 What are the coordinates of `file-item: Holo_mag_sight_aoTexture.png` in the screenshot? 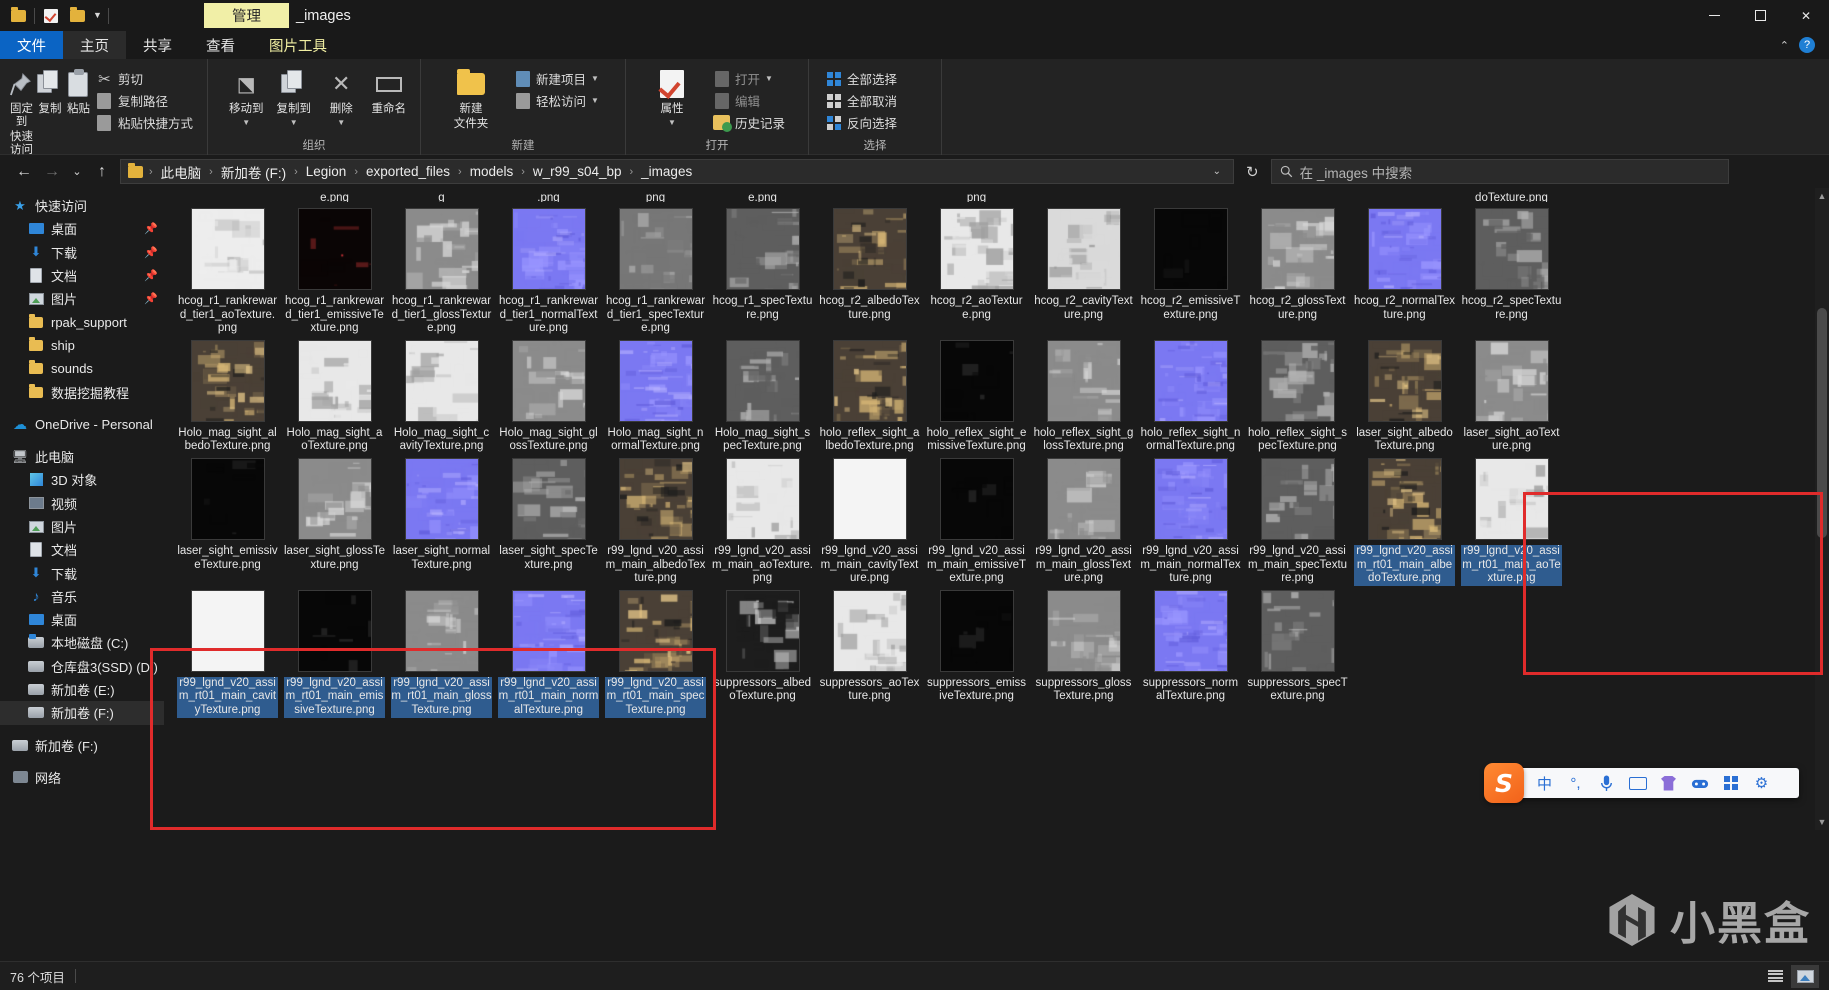 It's located at (334, 395).